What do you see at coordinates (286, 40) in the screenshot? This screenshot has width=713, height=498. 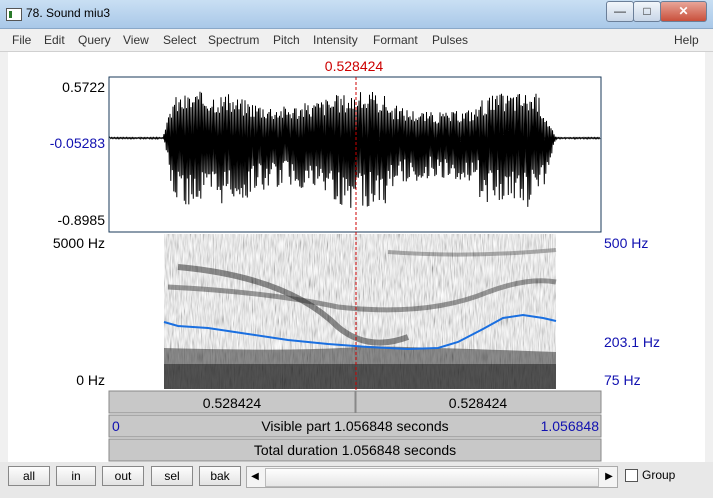 I see `menu-pitch: Pitch` at bounding box center [286, 40].